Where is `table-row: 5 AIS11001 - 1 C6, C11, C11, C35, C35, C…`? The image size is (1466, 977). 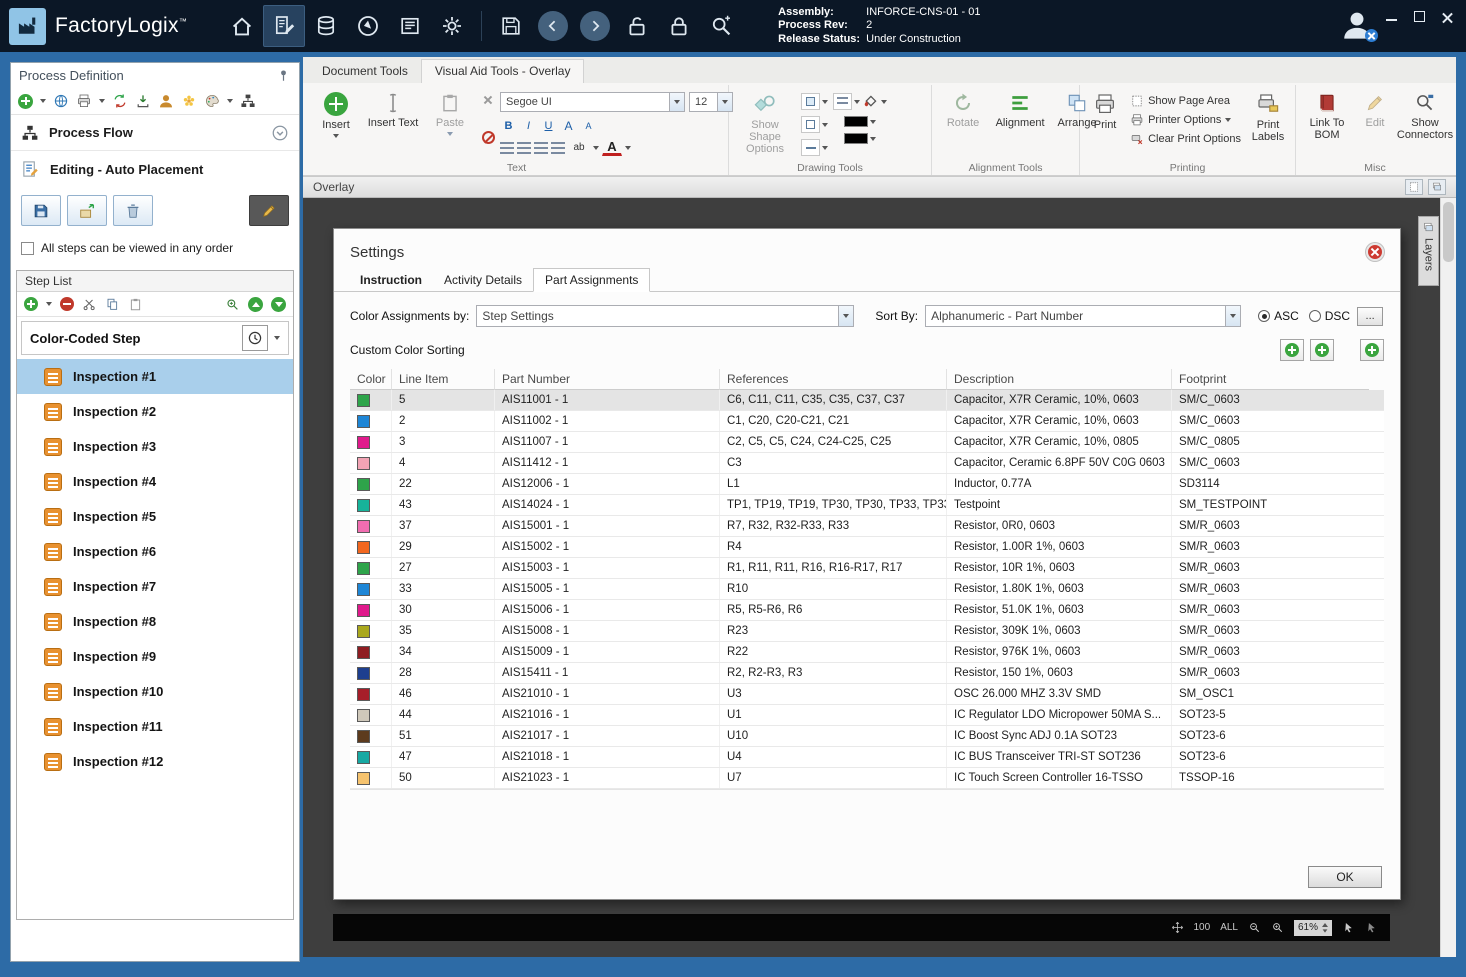 table-row: 5 AIS11001 - 1 C6, C11, C11, C35, C35, C… is located at coordinates (867, 400).